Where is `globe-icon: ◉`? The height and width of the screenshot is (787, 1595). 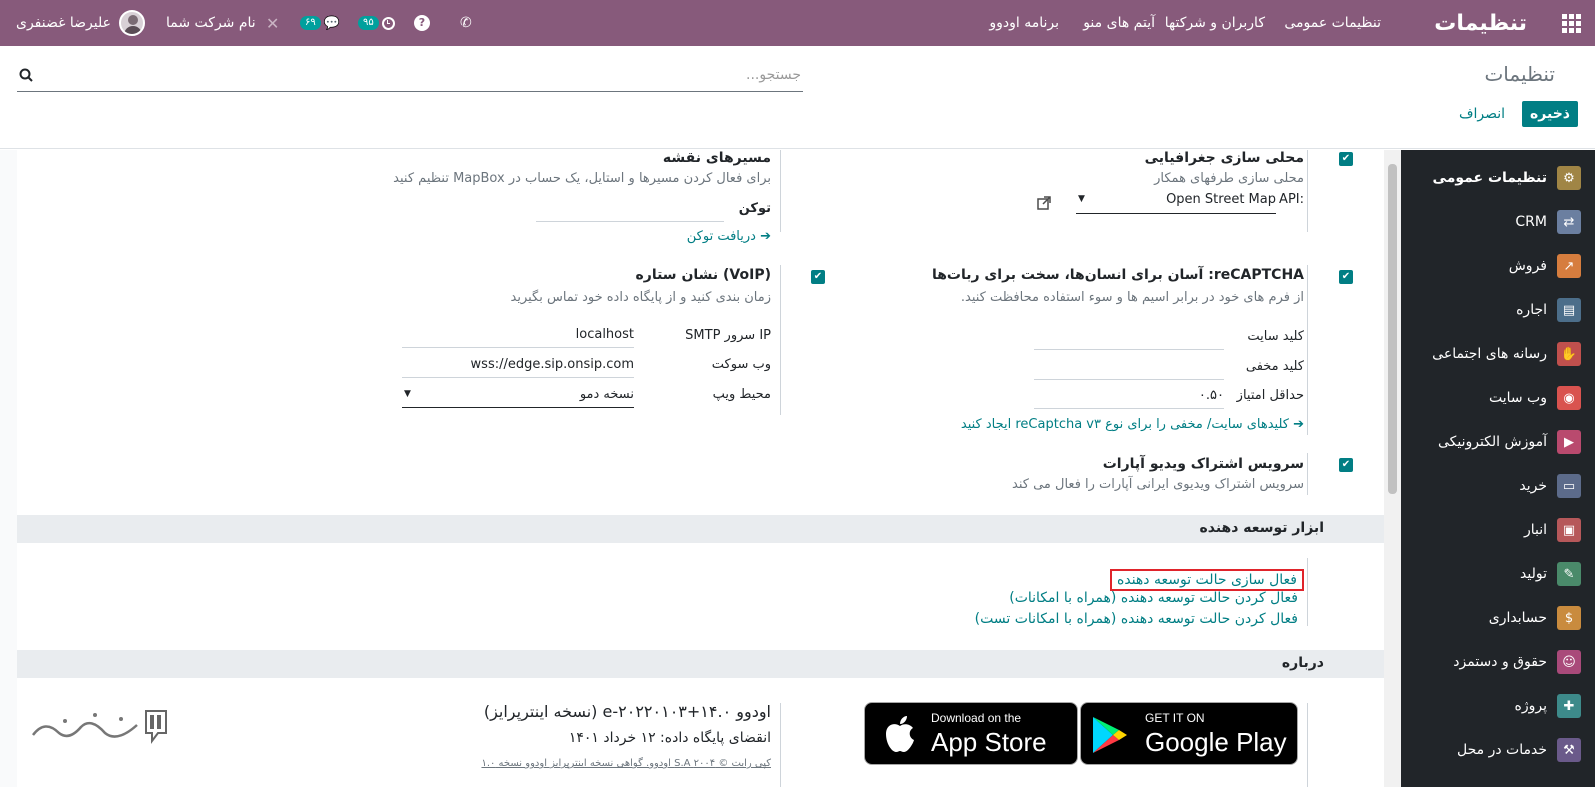
globe-icon: ◉ is located at coordinates (1569, 398).